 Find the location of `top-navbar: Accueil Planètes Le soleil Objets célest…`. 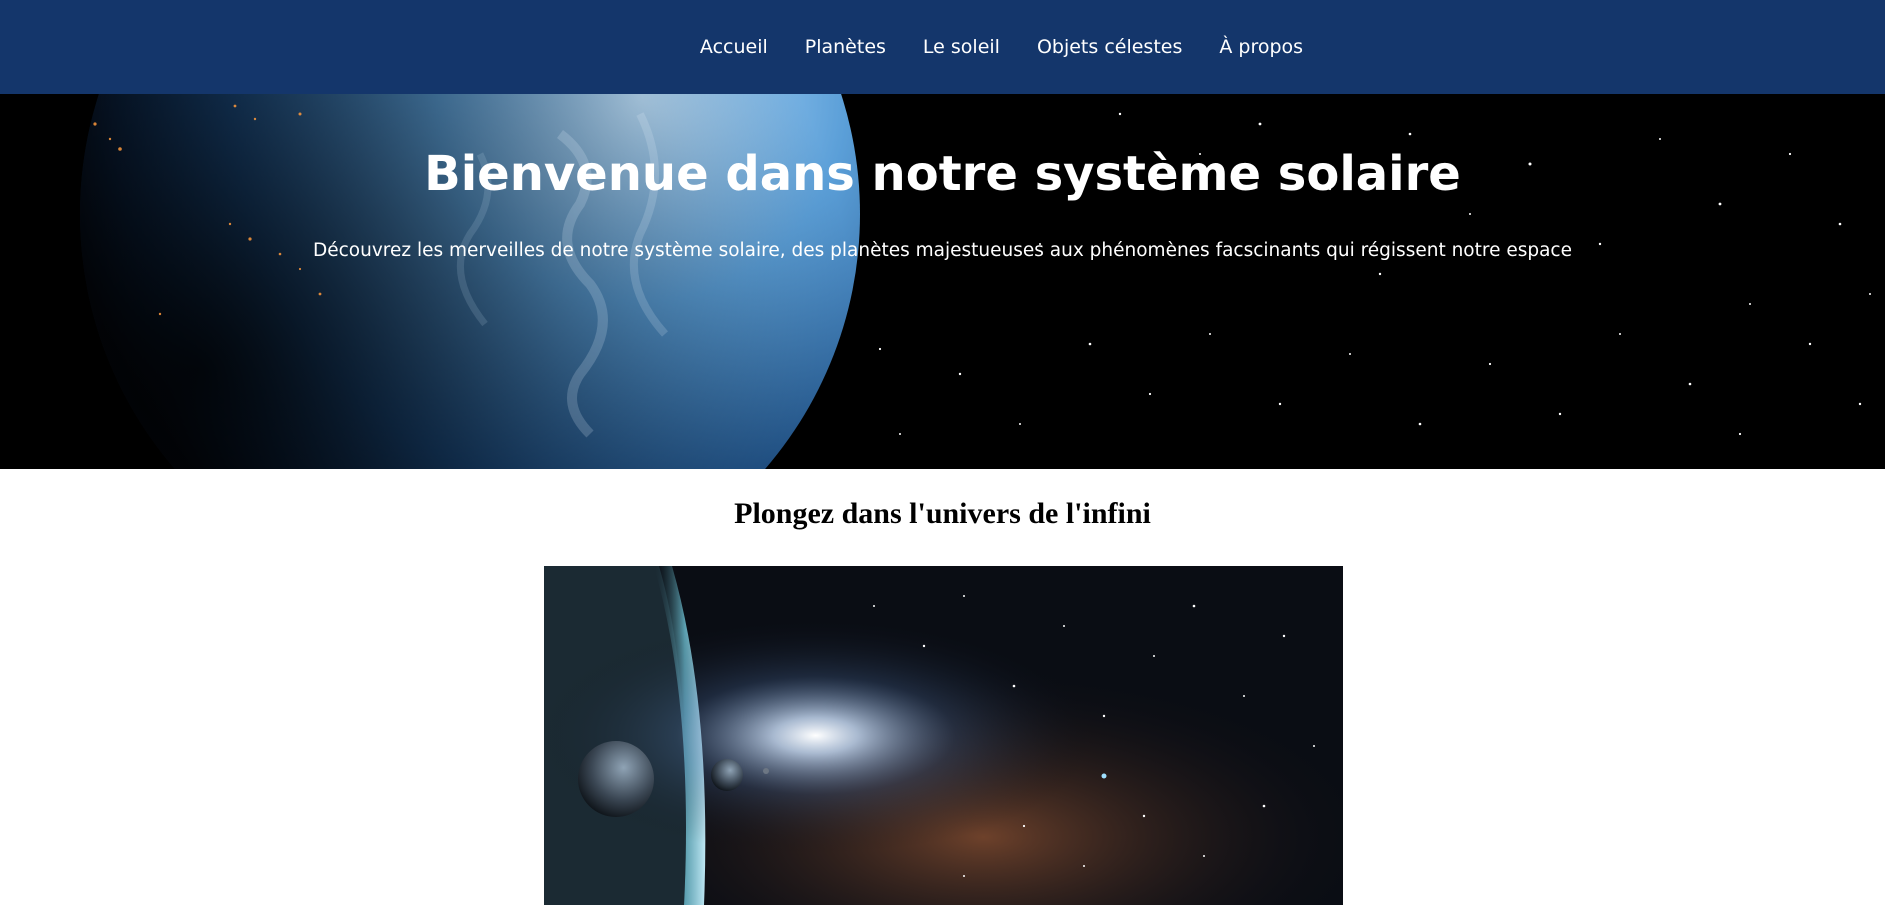

top-navbar: Accueil Planètes Le soleil Objets célest… is located at coordinates (942, 47).